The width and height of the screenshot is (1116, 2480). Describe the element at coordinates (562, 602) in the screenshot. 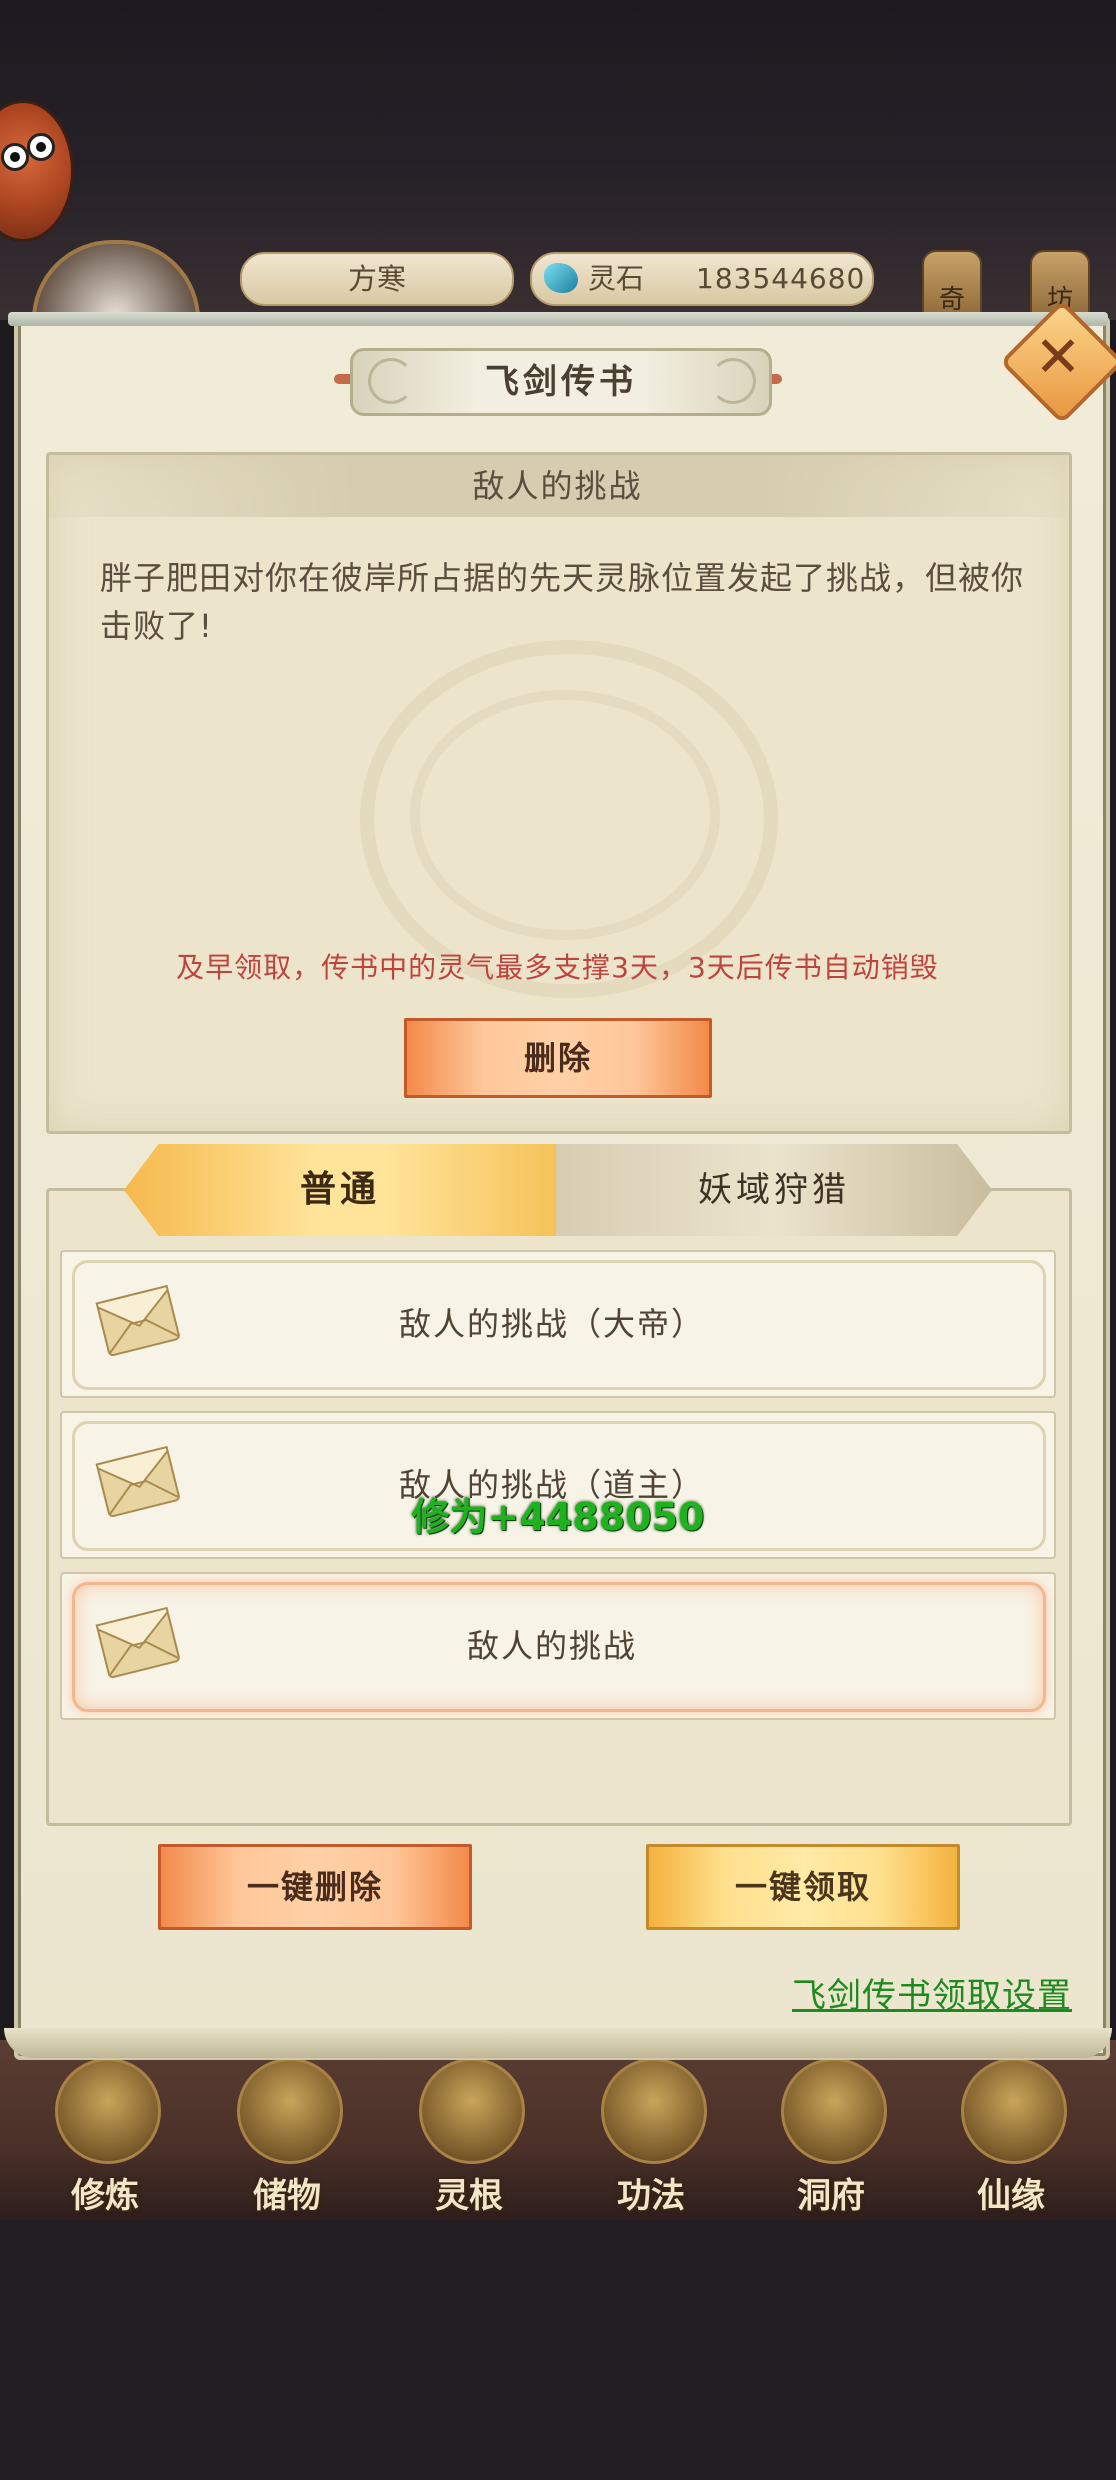

I see `message-body: 胖子肥田对你在彼岸所占据的先天灵脉位置发起了挑战，但被你击败了!` at that location.